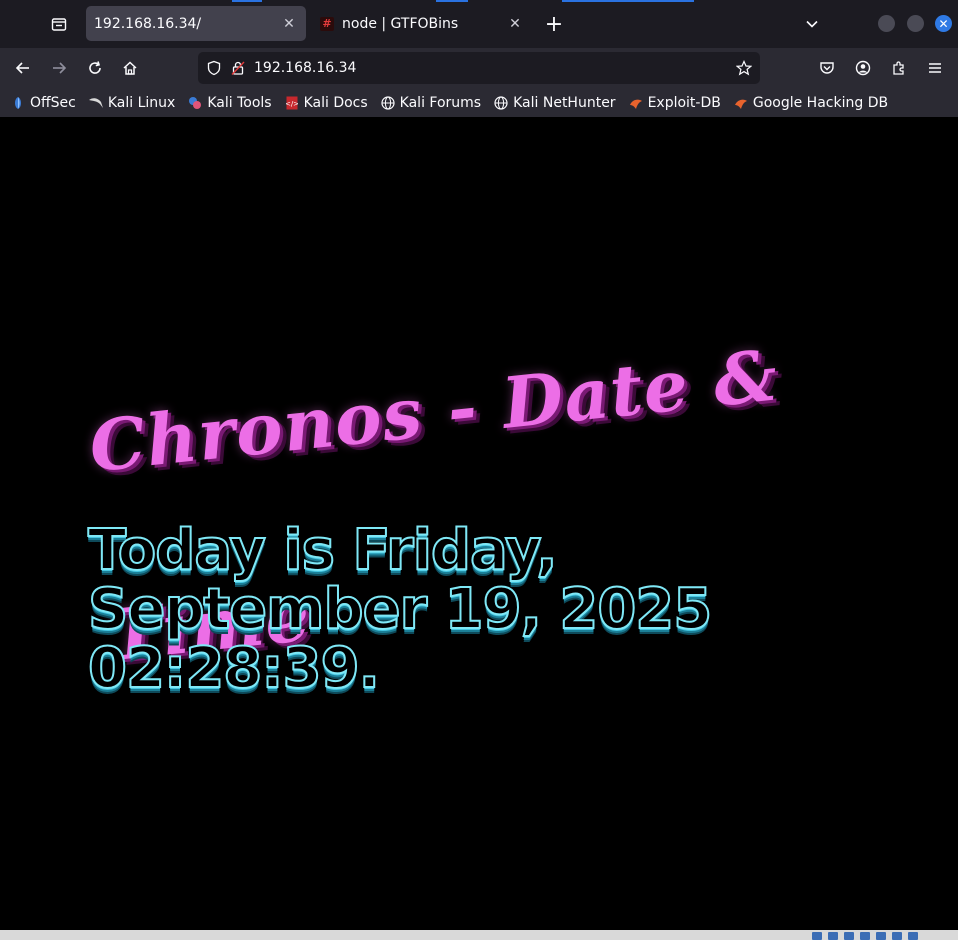 This screenshot has width=958, height=940. What do you see at coordinates (335, 102) in the screenshot?
I see `bookmark-label: Kali Docs` at bounding box center [335, 102].